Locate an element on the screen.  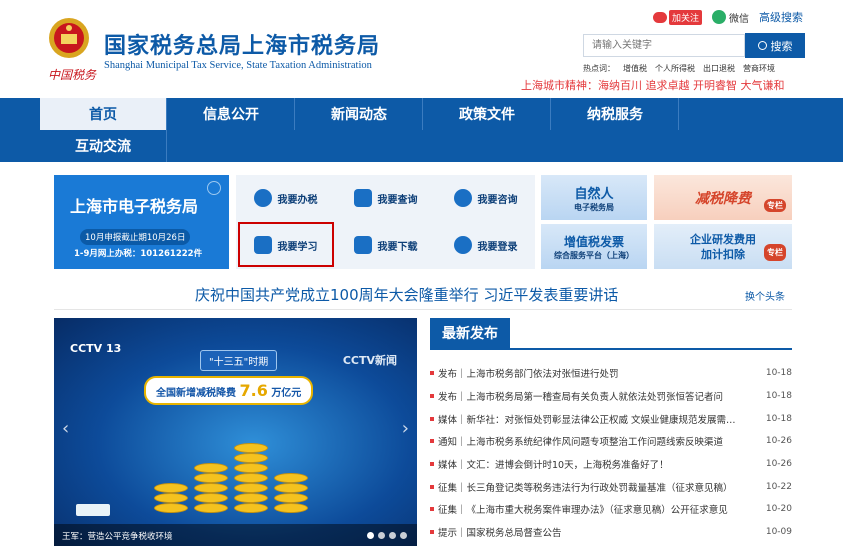
list-item: 发布｜上海市税务部门依法对张恒进行处罚 10-18 is located at coordinates (611, 373).